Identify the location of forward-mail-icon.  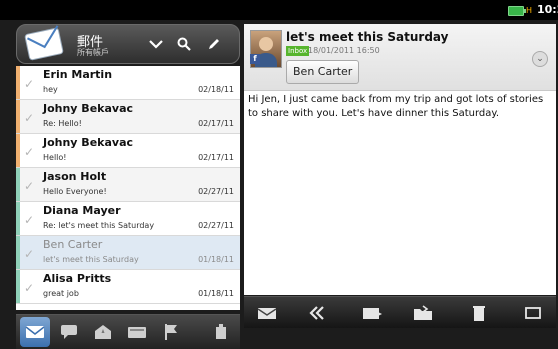
(373, 313).